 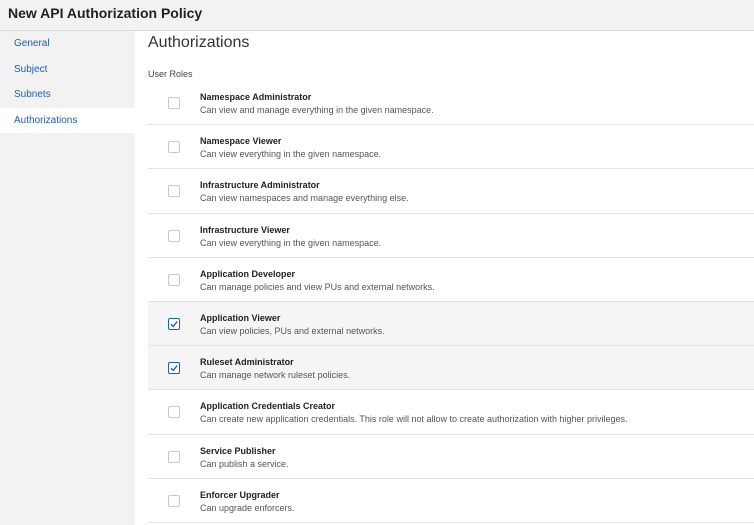 What do you see at coordinates (67, 120) in the screenshot?
I see `sidebar-item-authorizations: Authorizations` at bounding box center [67, 120].